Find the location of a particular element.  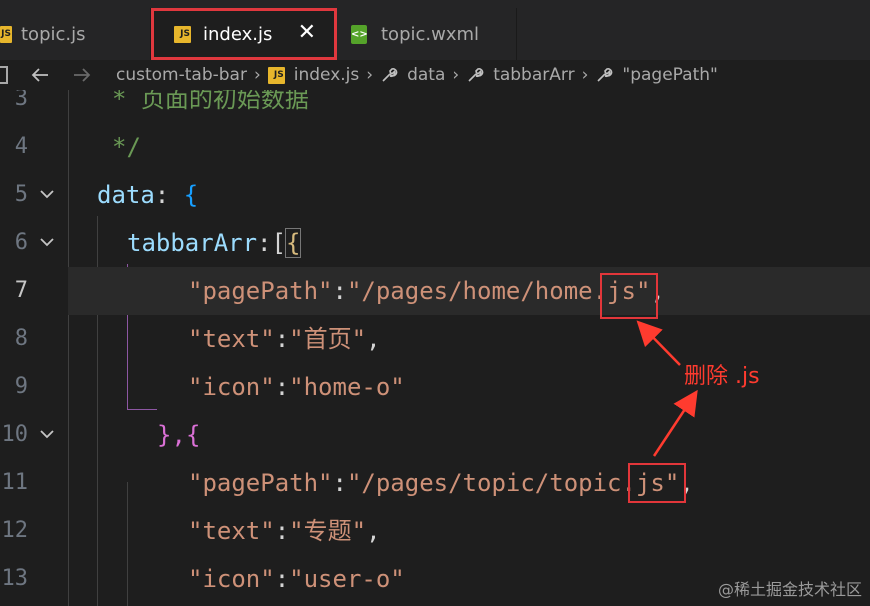

breadcrumb-symbol-data: data is located at coordinates (412, 75).